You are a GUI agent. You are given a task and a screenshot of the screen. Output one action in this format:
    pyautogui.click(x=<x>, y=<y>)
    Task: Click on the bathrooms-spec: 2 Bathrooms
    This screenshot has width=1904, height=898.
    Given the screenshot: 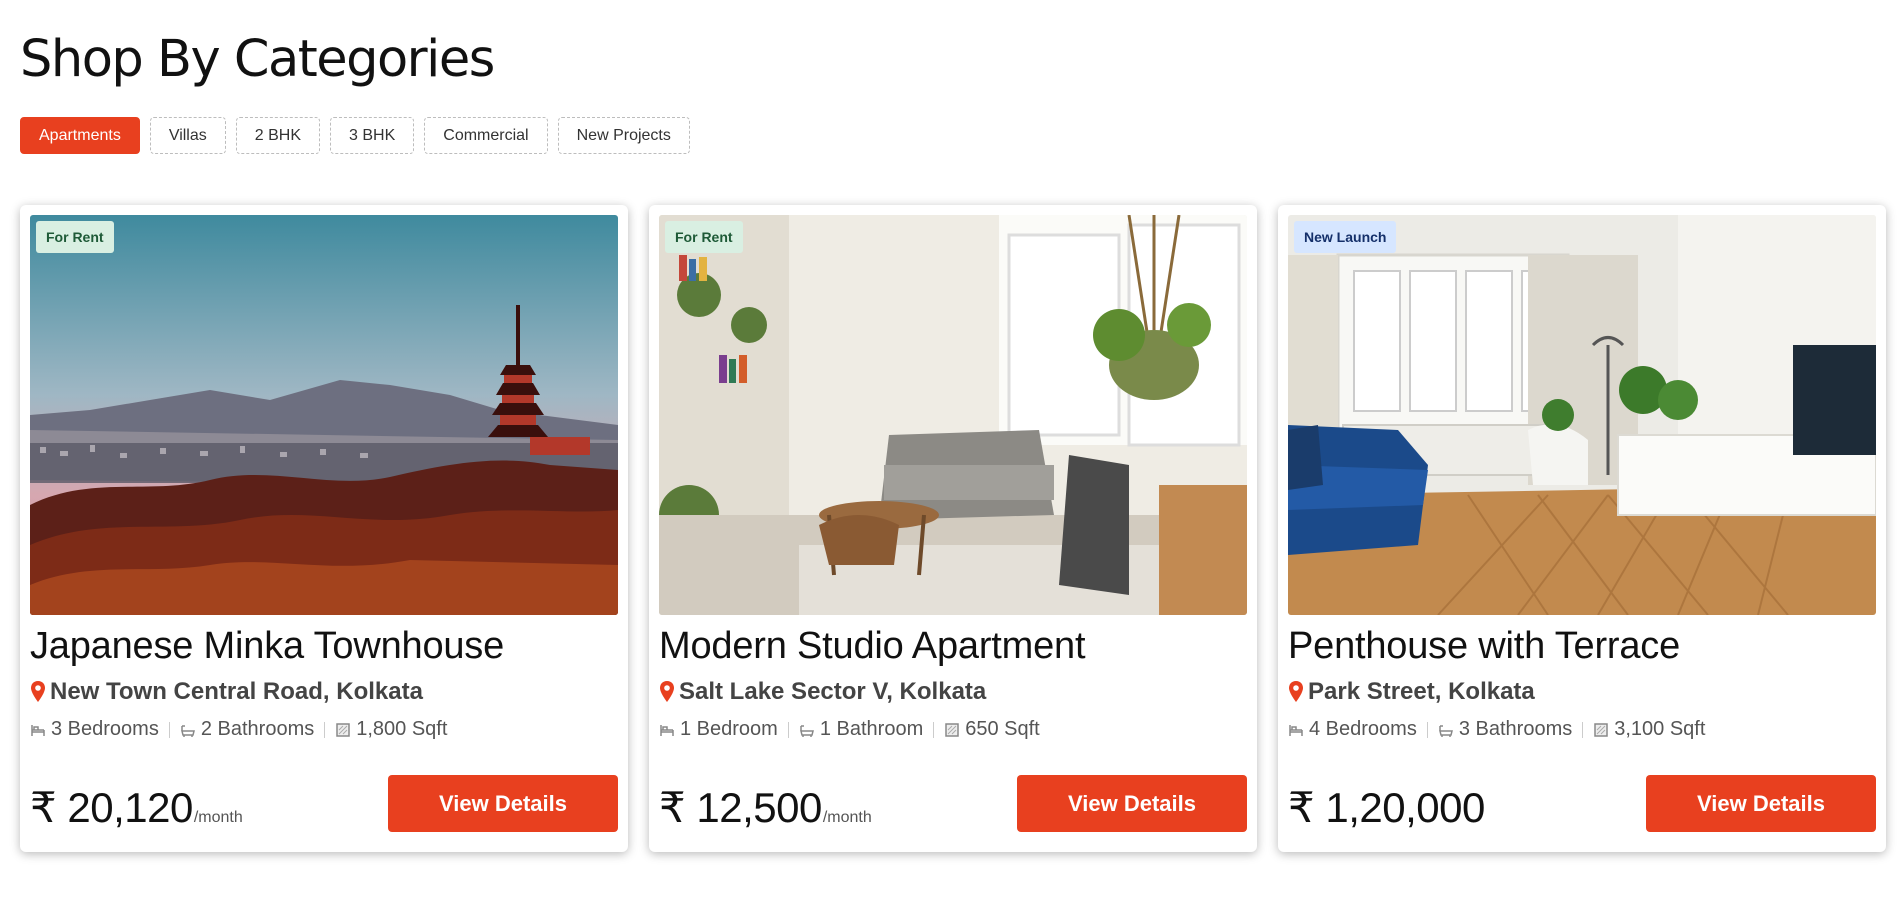 What is the action you would take?
    pyautogui.click(x=247, y=729)
    